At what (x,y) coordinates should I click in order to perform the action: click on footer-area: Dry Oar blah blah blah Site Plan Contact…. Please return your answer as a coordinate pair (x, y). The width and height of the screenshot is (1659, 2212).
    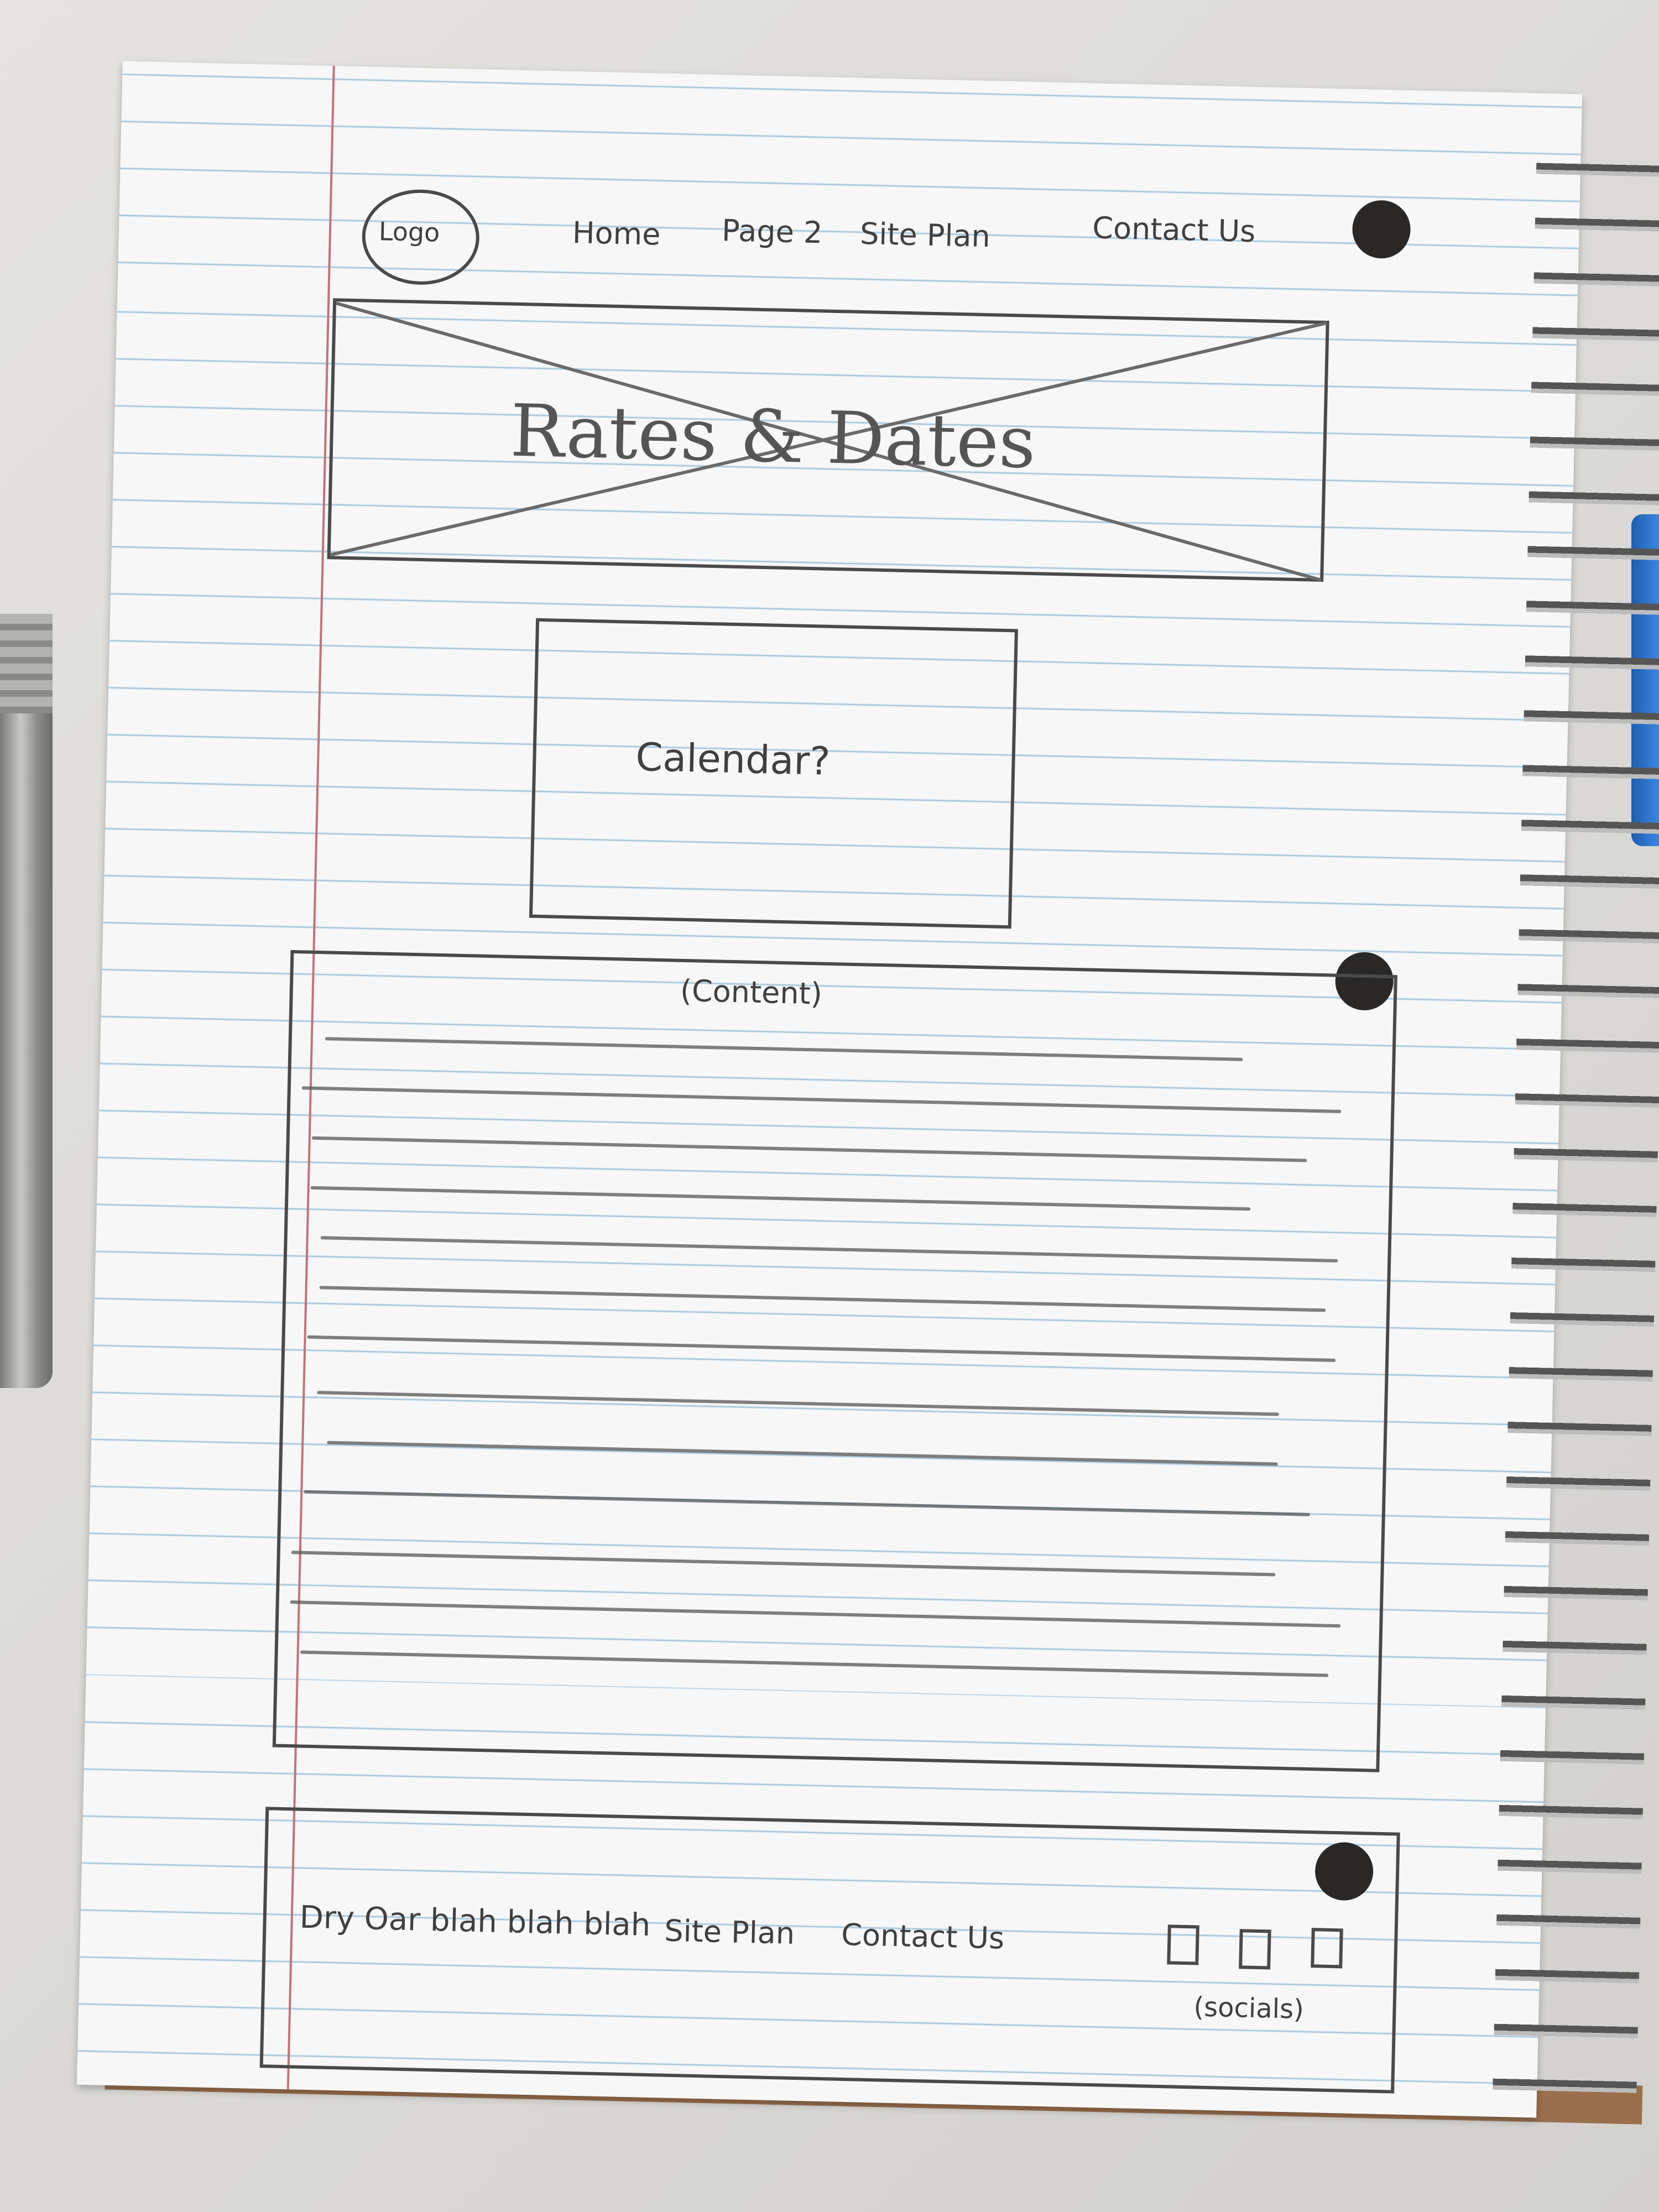
    Looking at the image, I should click on (830, 1951).